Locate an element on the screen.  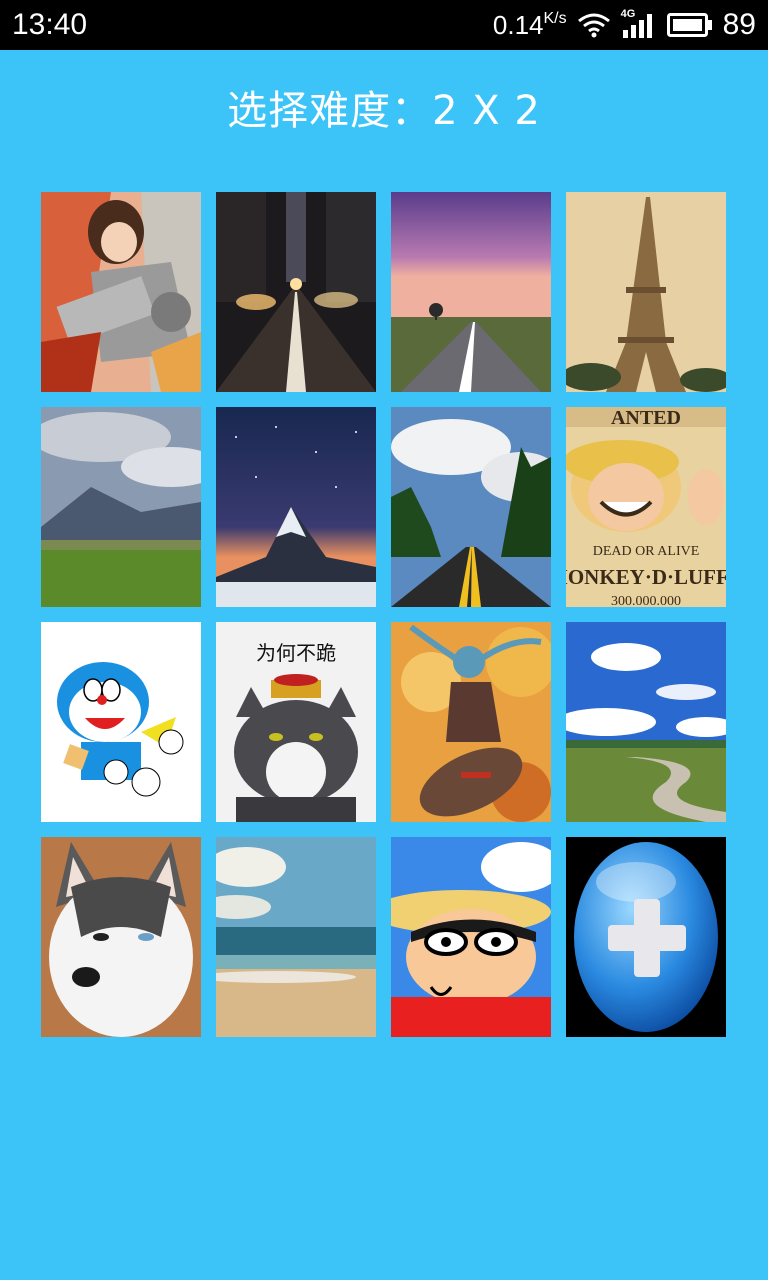
starry-mountain-image is located at coordinates (296, 507).